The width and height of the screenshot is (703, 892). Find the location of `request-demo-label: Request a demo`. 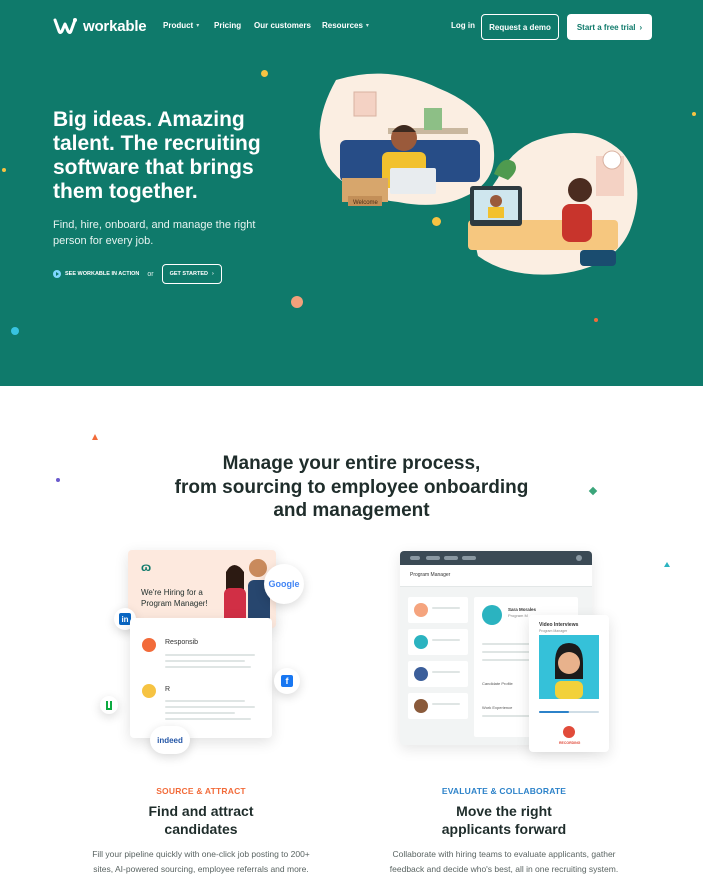

request-demo-label: Request a demo is located at coordinates (520, 27).